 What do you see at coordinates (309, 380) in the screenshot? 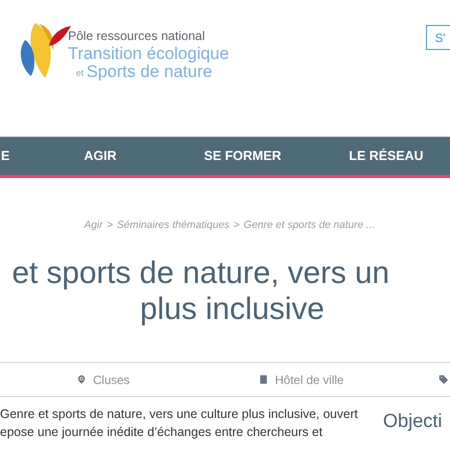
I see `info-text: Hôtel de ville` at bounding box center [309, 380].